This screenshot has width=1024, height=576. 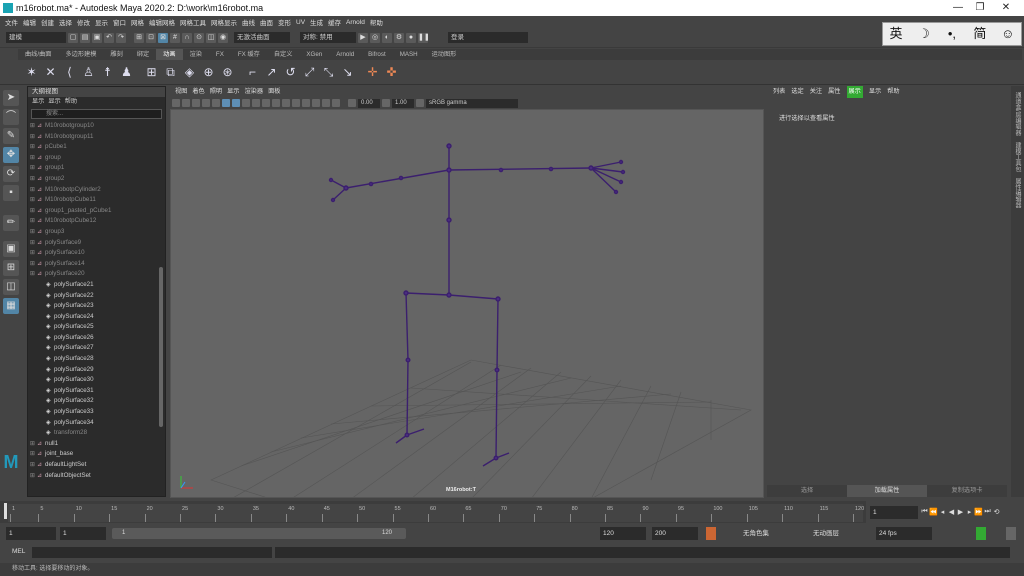 What do you see at coordinates (11, 287) in the screenshot?
I see `two-view-icon: ◫` at bounding box center [11, 287].